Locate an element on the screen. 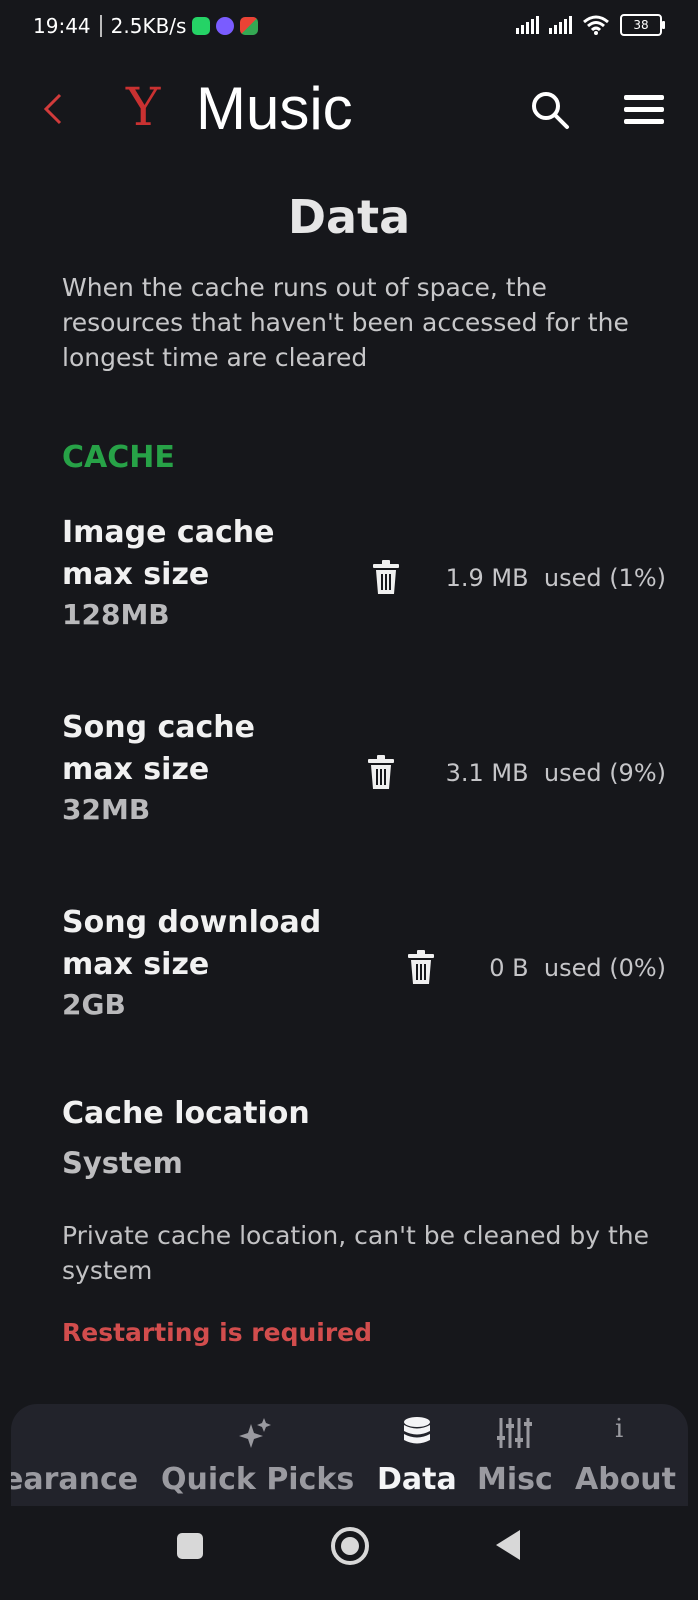  cache-usage-text: 1.9 MB used (1%) is located at coordinates (555, 578).